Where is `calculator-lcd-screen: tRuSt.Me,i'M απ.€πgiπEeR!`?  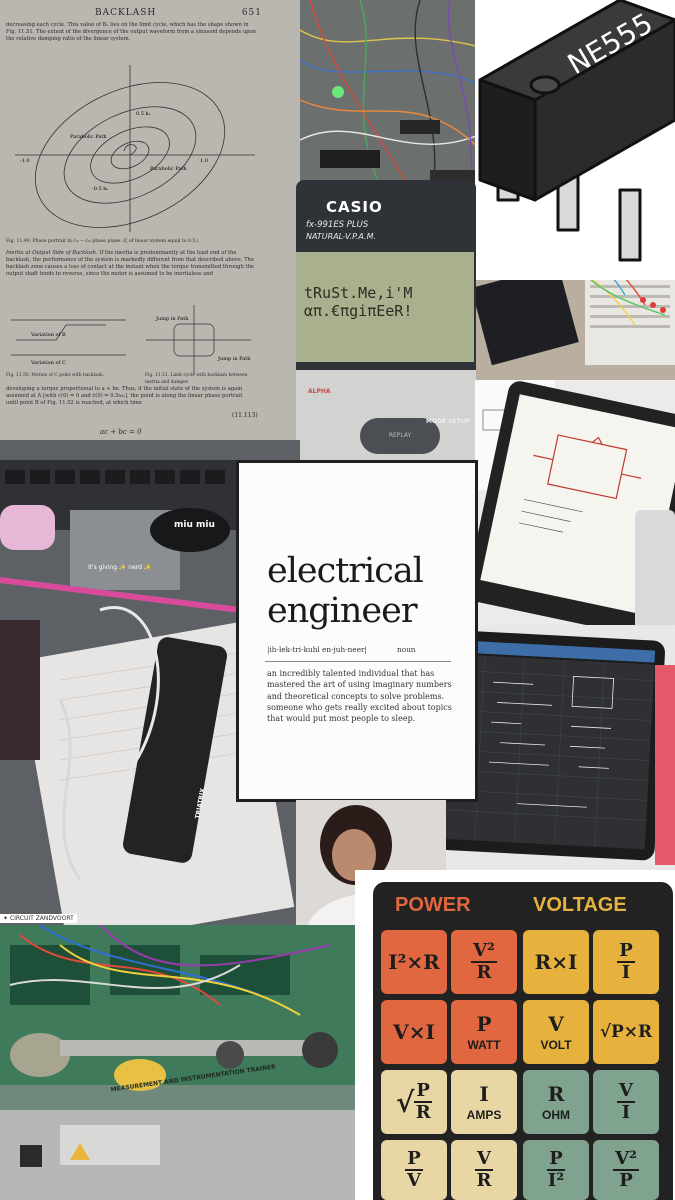 calculator-lcd-screen: tRuSt.Me,i'M απ.€πgiπEeR! is located at coordinates (385, 307).